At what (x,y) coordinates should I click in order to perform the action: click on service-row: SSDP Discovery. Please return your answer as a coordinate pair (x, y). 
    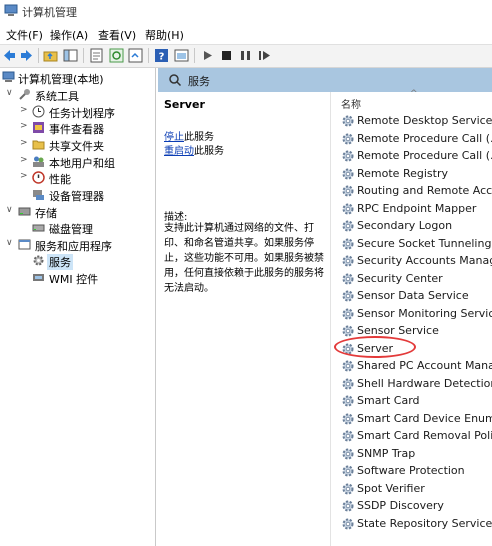
    Looking at the image, I should click on (414, 506).